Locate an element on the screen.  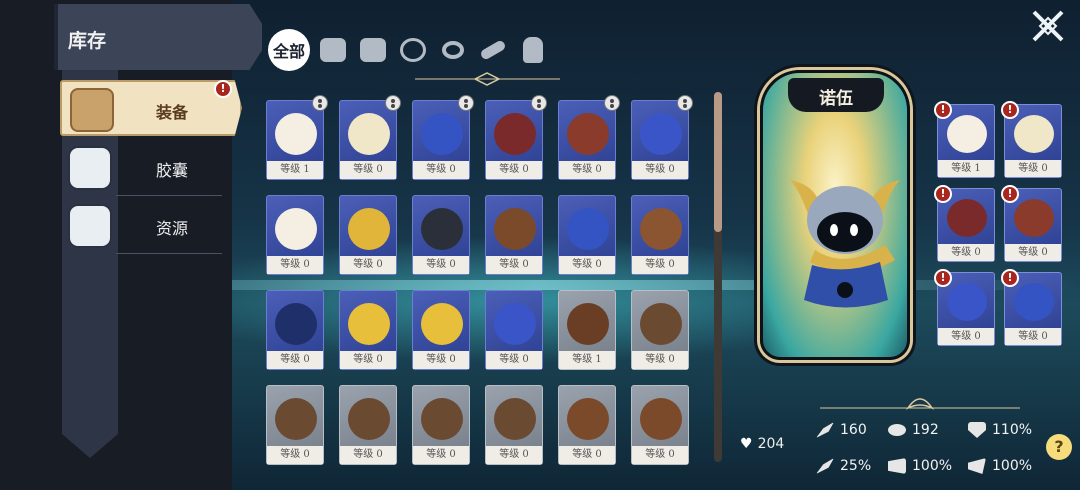
filter-glove-button is located at coordinates (533, 50).